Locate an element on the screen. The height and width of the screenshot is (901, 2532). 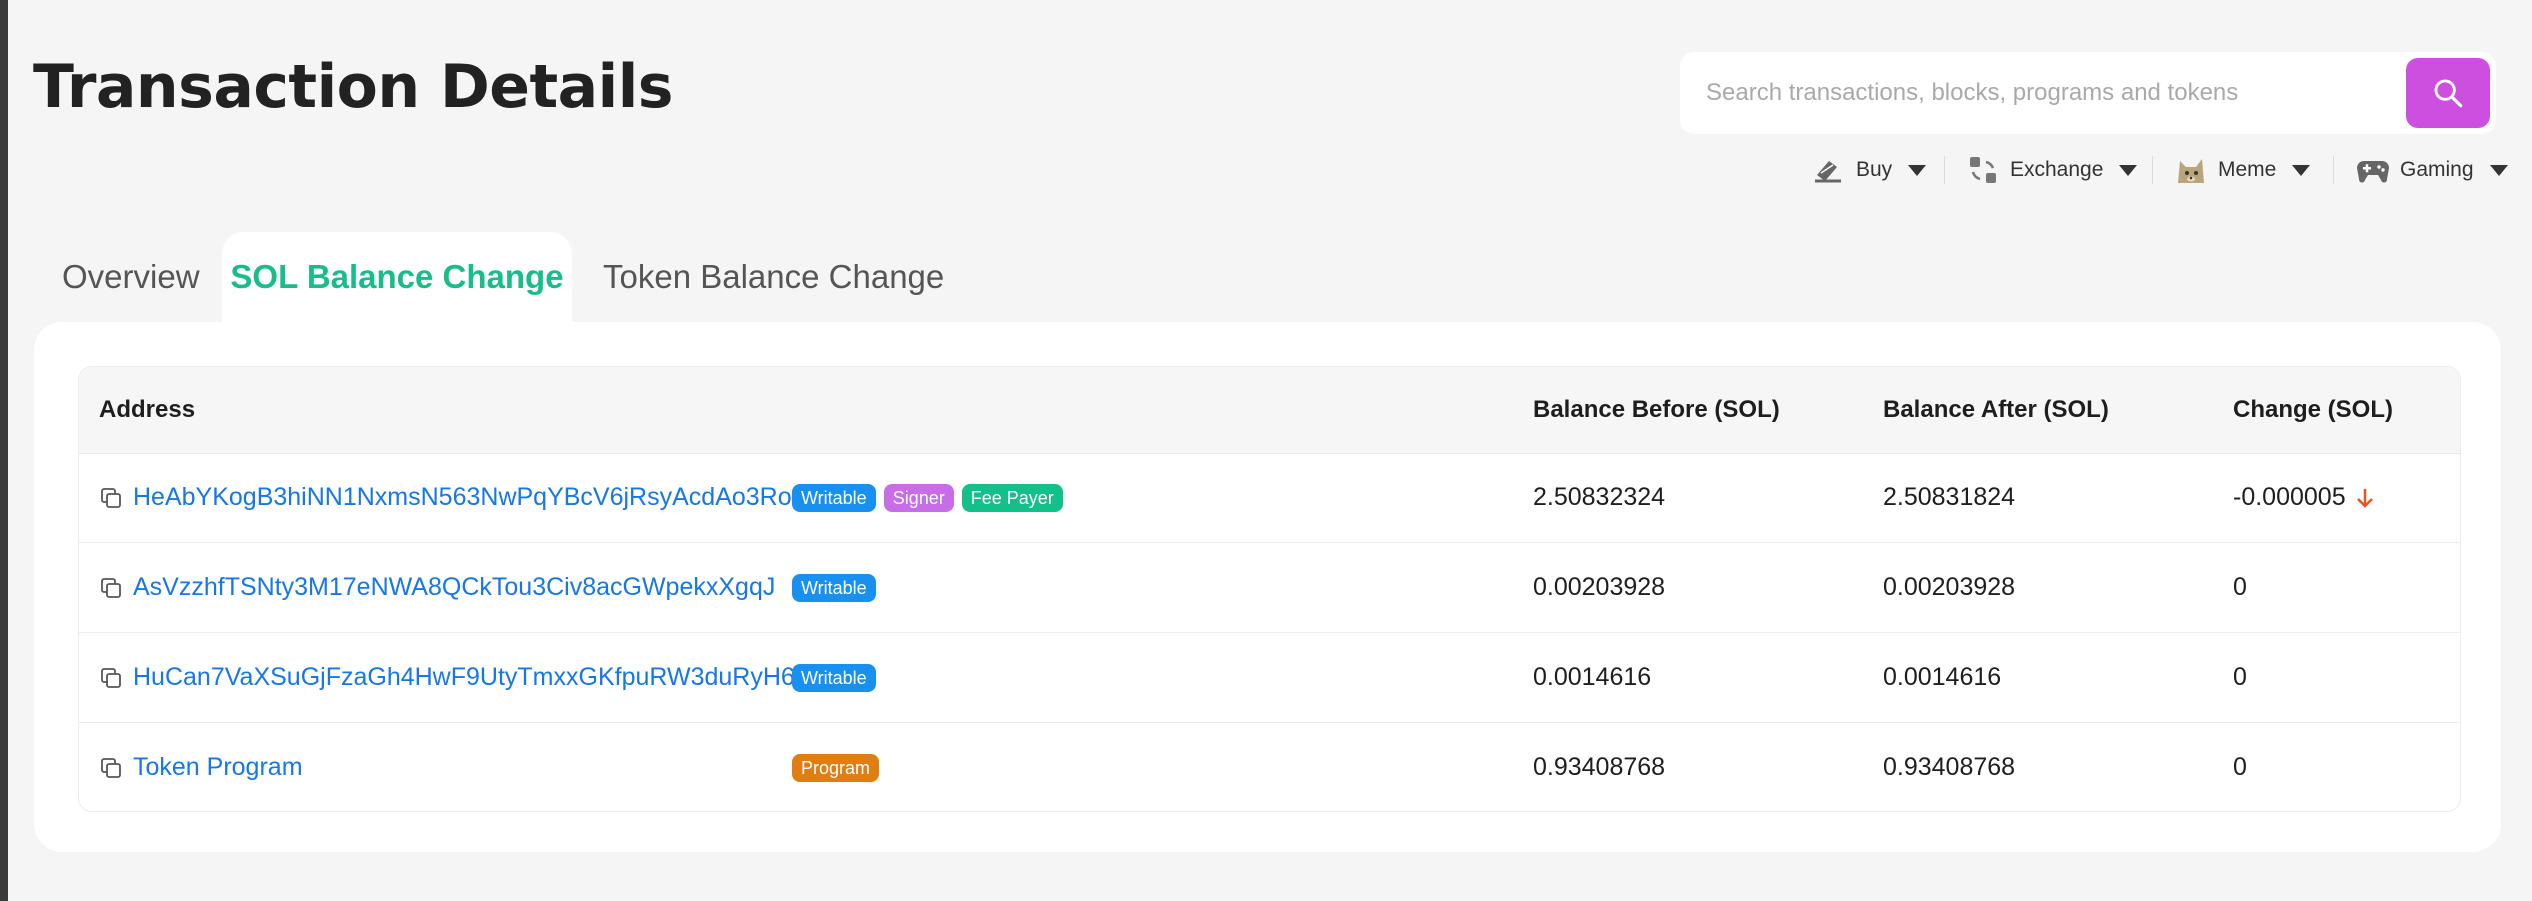
header-balance-after: Balance After (SOL) is located at coordinates (1996, 409).